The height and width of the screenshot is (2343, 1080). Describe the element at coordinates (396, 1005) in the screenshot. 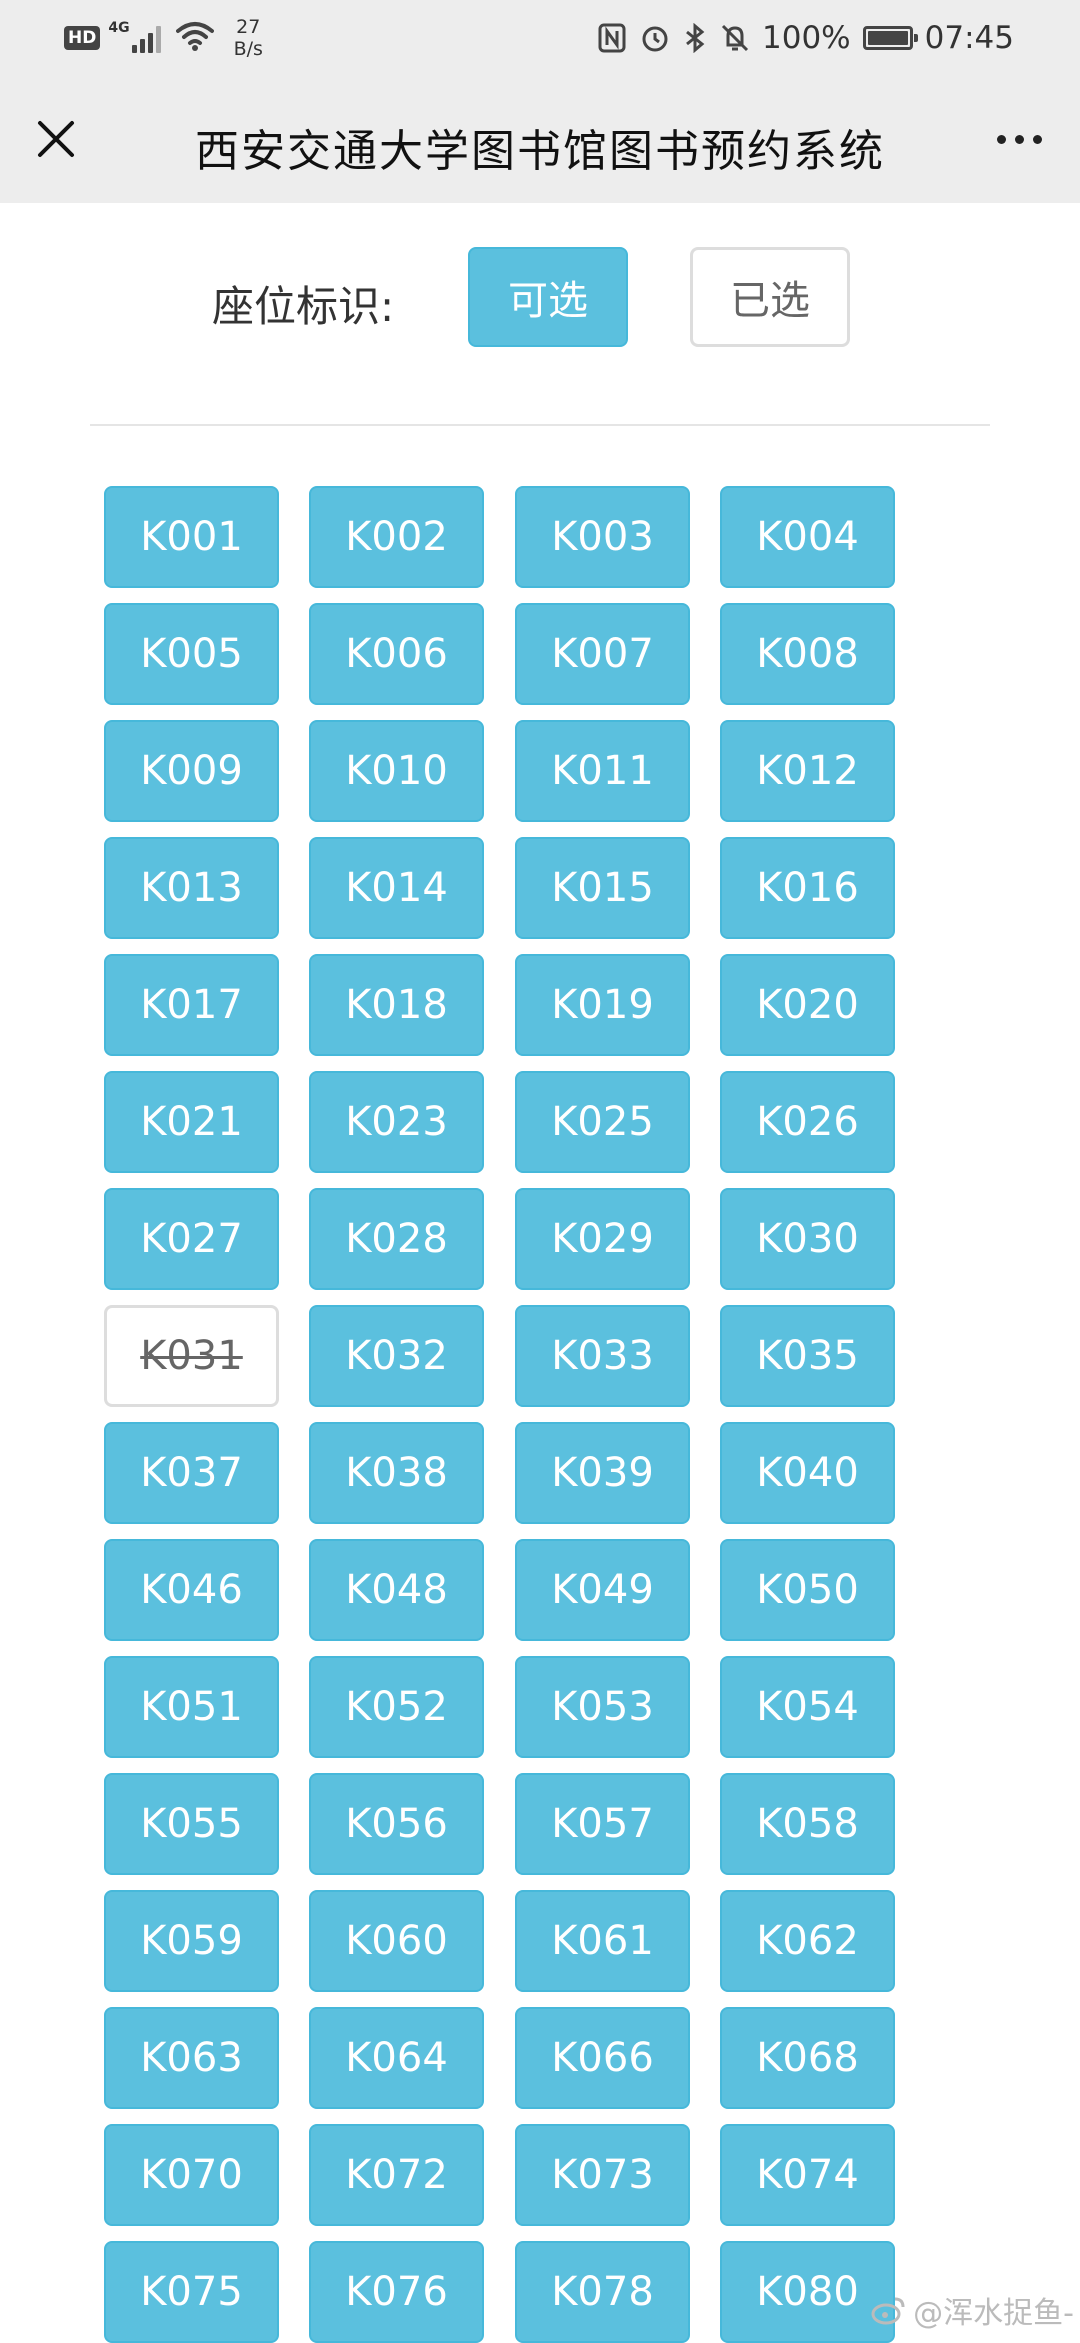

I see `seat-button: K018` at that location.